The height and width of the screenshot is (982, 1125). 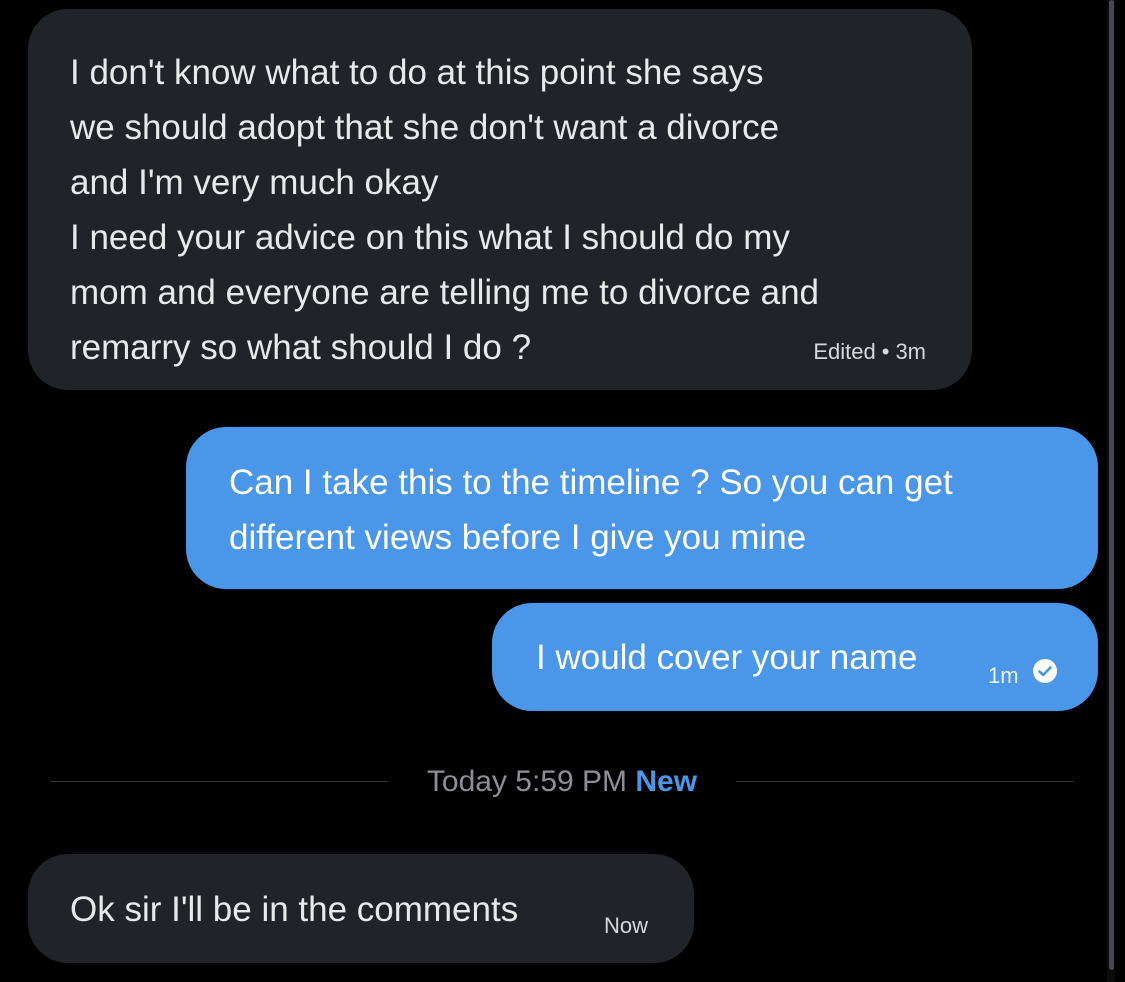 What do you see at coordinates (1111, 485) in the screenshot?
I see `scrollbar-thumb` at bounding box center [1111, 485].